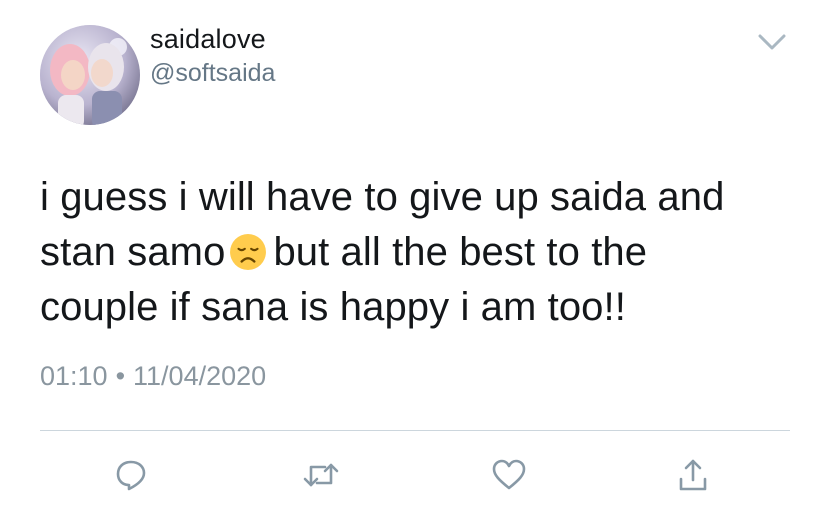 This screenshot has height=513, width=828. Describe the element at coordinates (200, 376) in the screenshot. I see `tweet-date: 11/04/2020` at that location.